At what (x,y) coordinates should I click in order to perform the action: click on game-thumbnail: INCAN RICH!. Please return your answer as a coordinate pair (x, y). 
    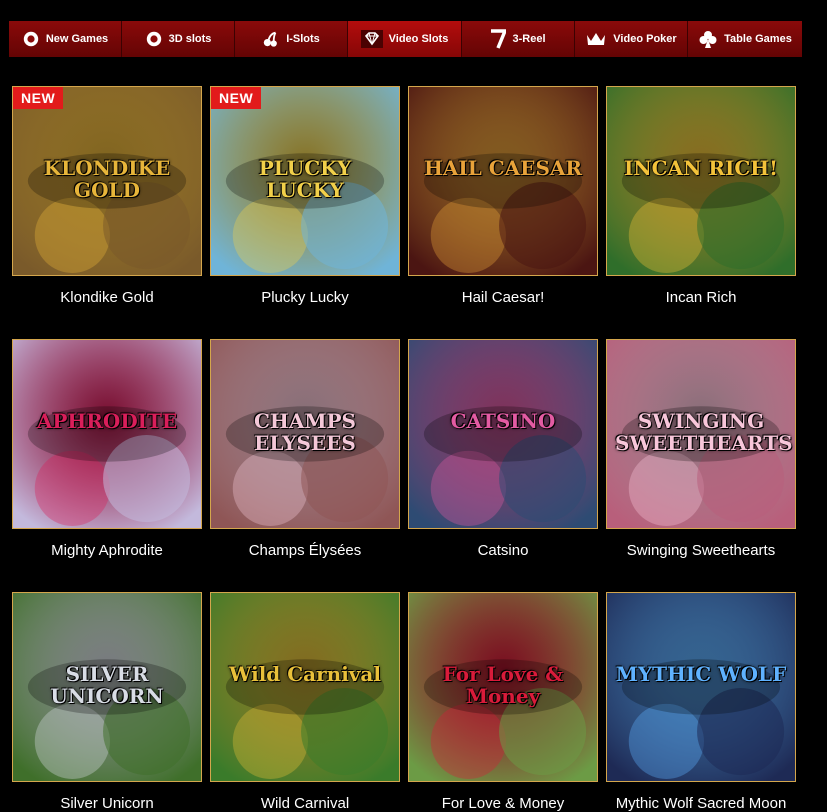
    Looking at the image, I should click on (701, 181).